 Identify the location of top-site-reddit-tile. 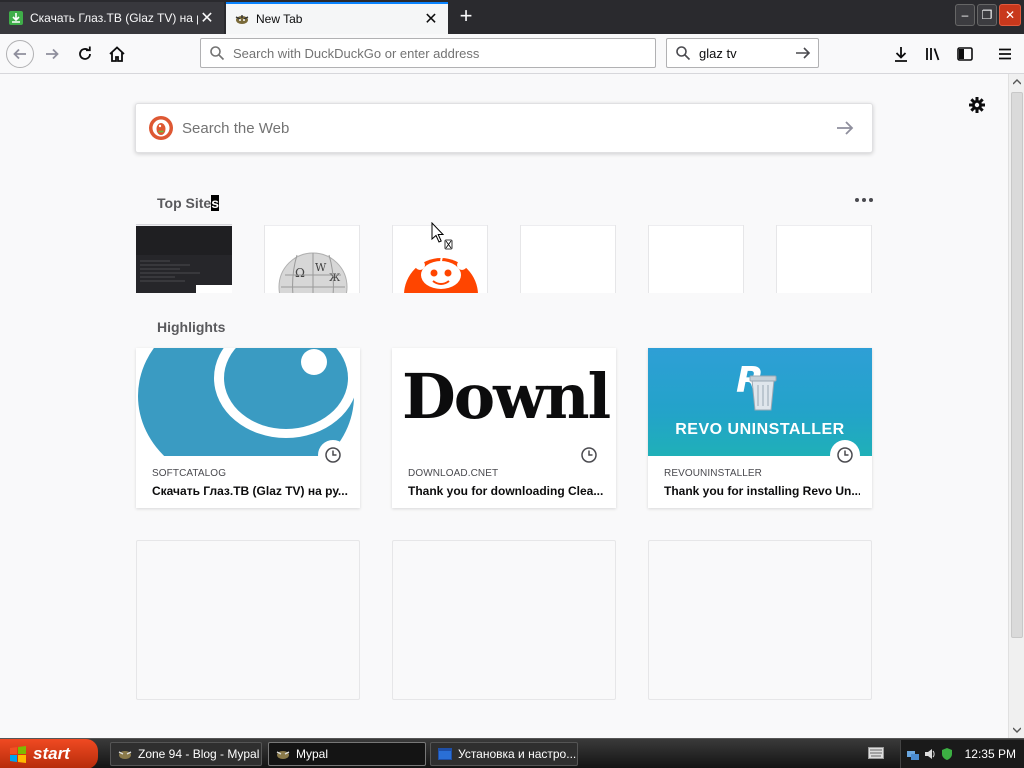
(440, 259).